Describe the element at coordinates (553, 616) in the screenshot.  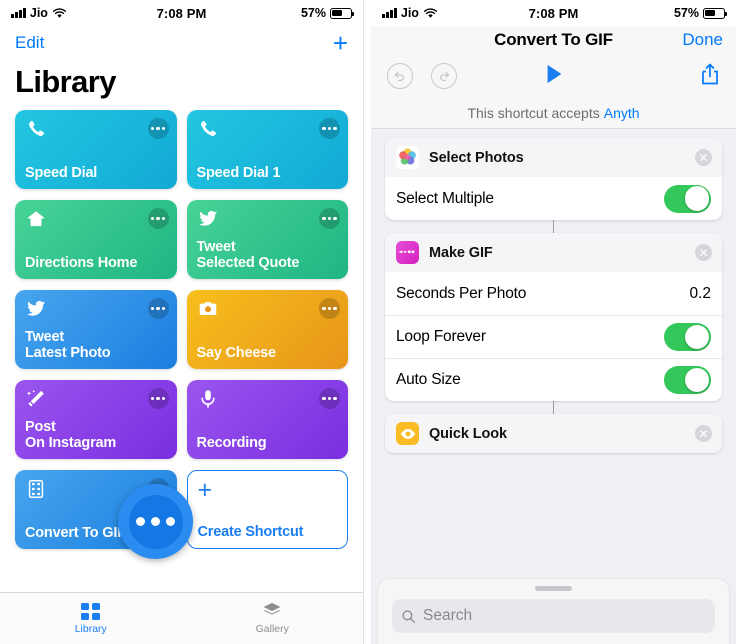
I see `search-input: Search` at that location.